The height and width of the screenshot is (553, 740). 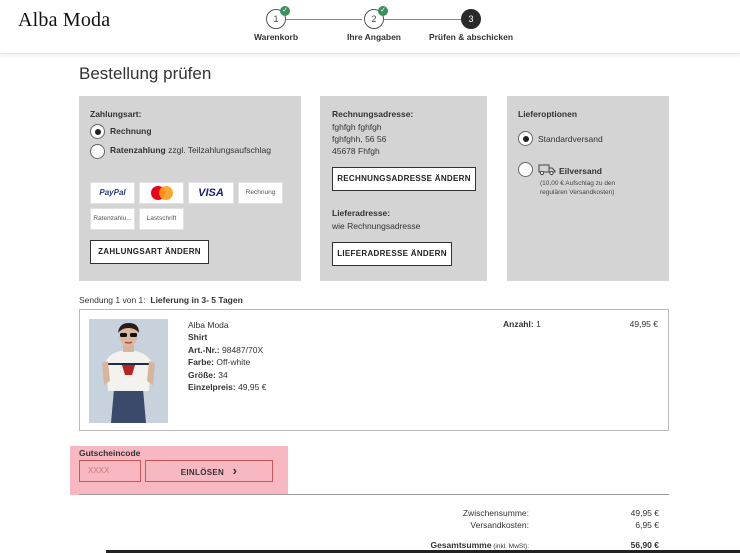 I want to click on delivery-truck-icon, so click(x=547, y=170).